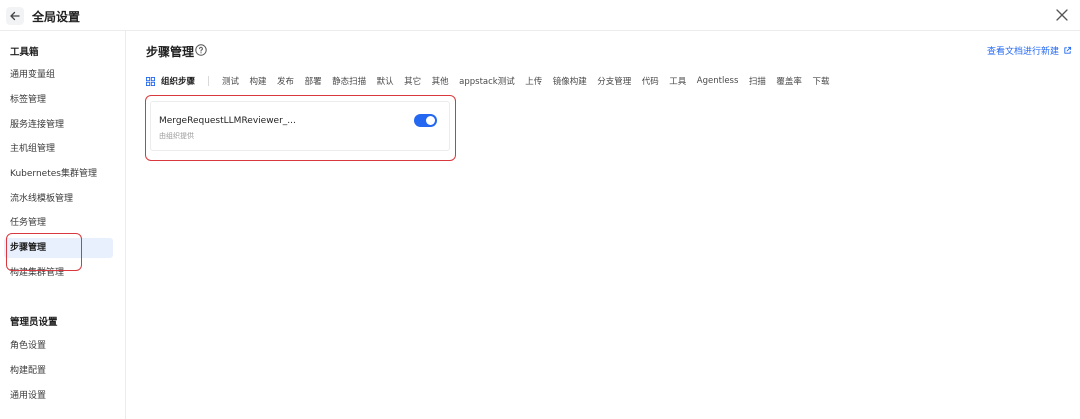 The width and height of the screenshot is (1080, 419). Describe the element at coordinates (58, 346) in the screenshot. I see `sidebar-item-roles: 角色设置` at that location.